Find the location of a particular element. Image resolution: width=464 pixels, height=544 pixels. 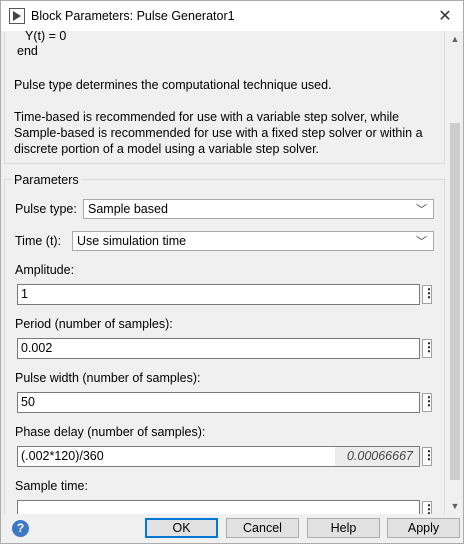

pulse-width-input: 50 is located at coordinates (218, 402).